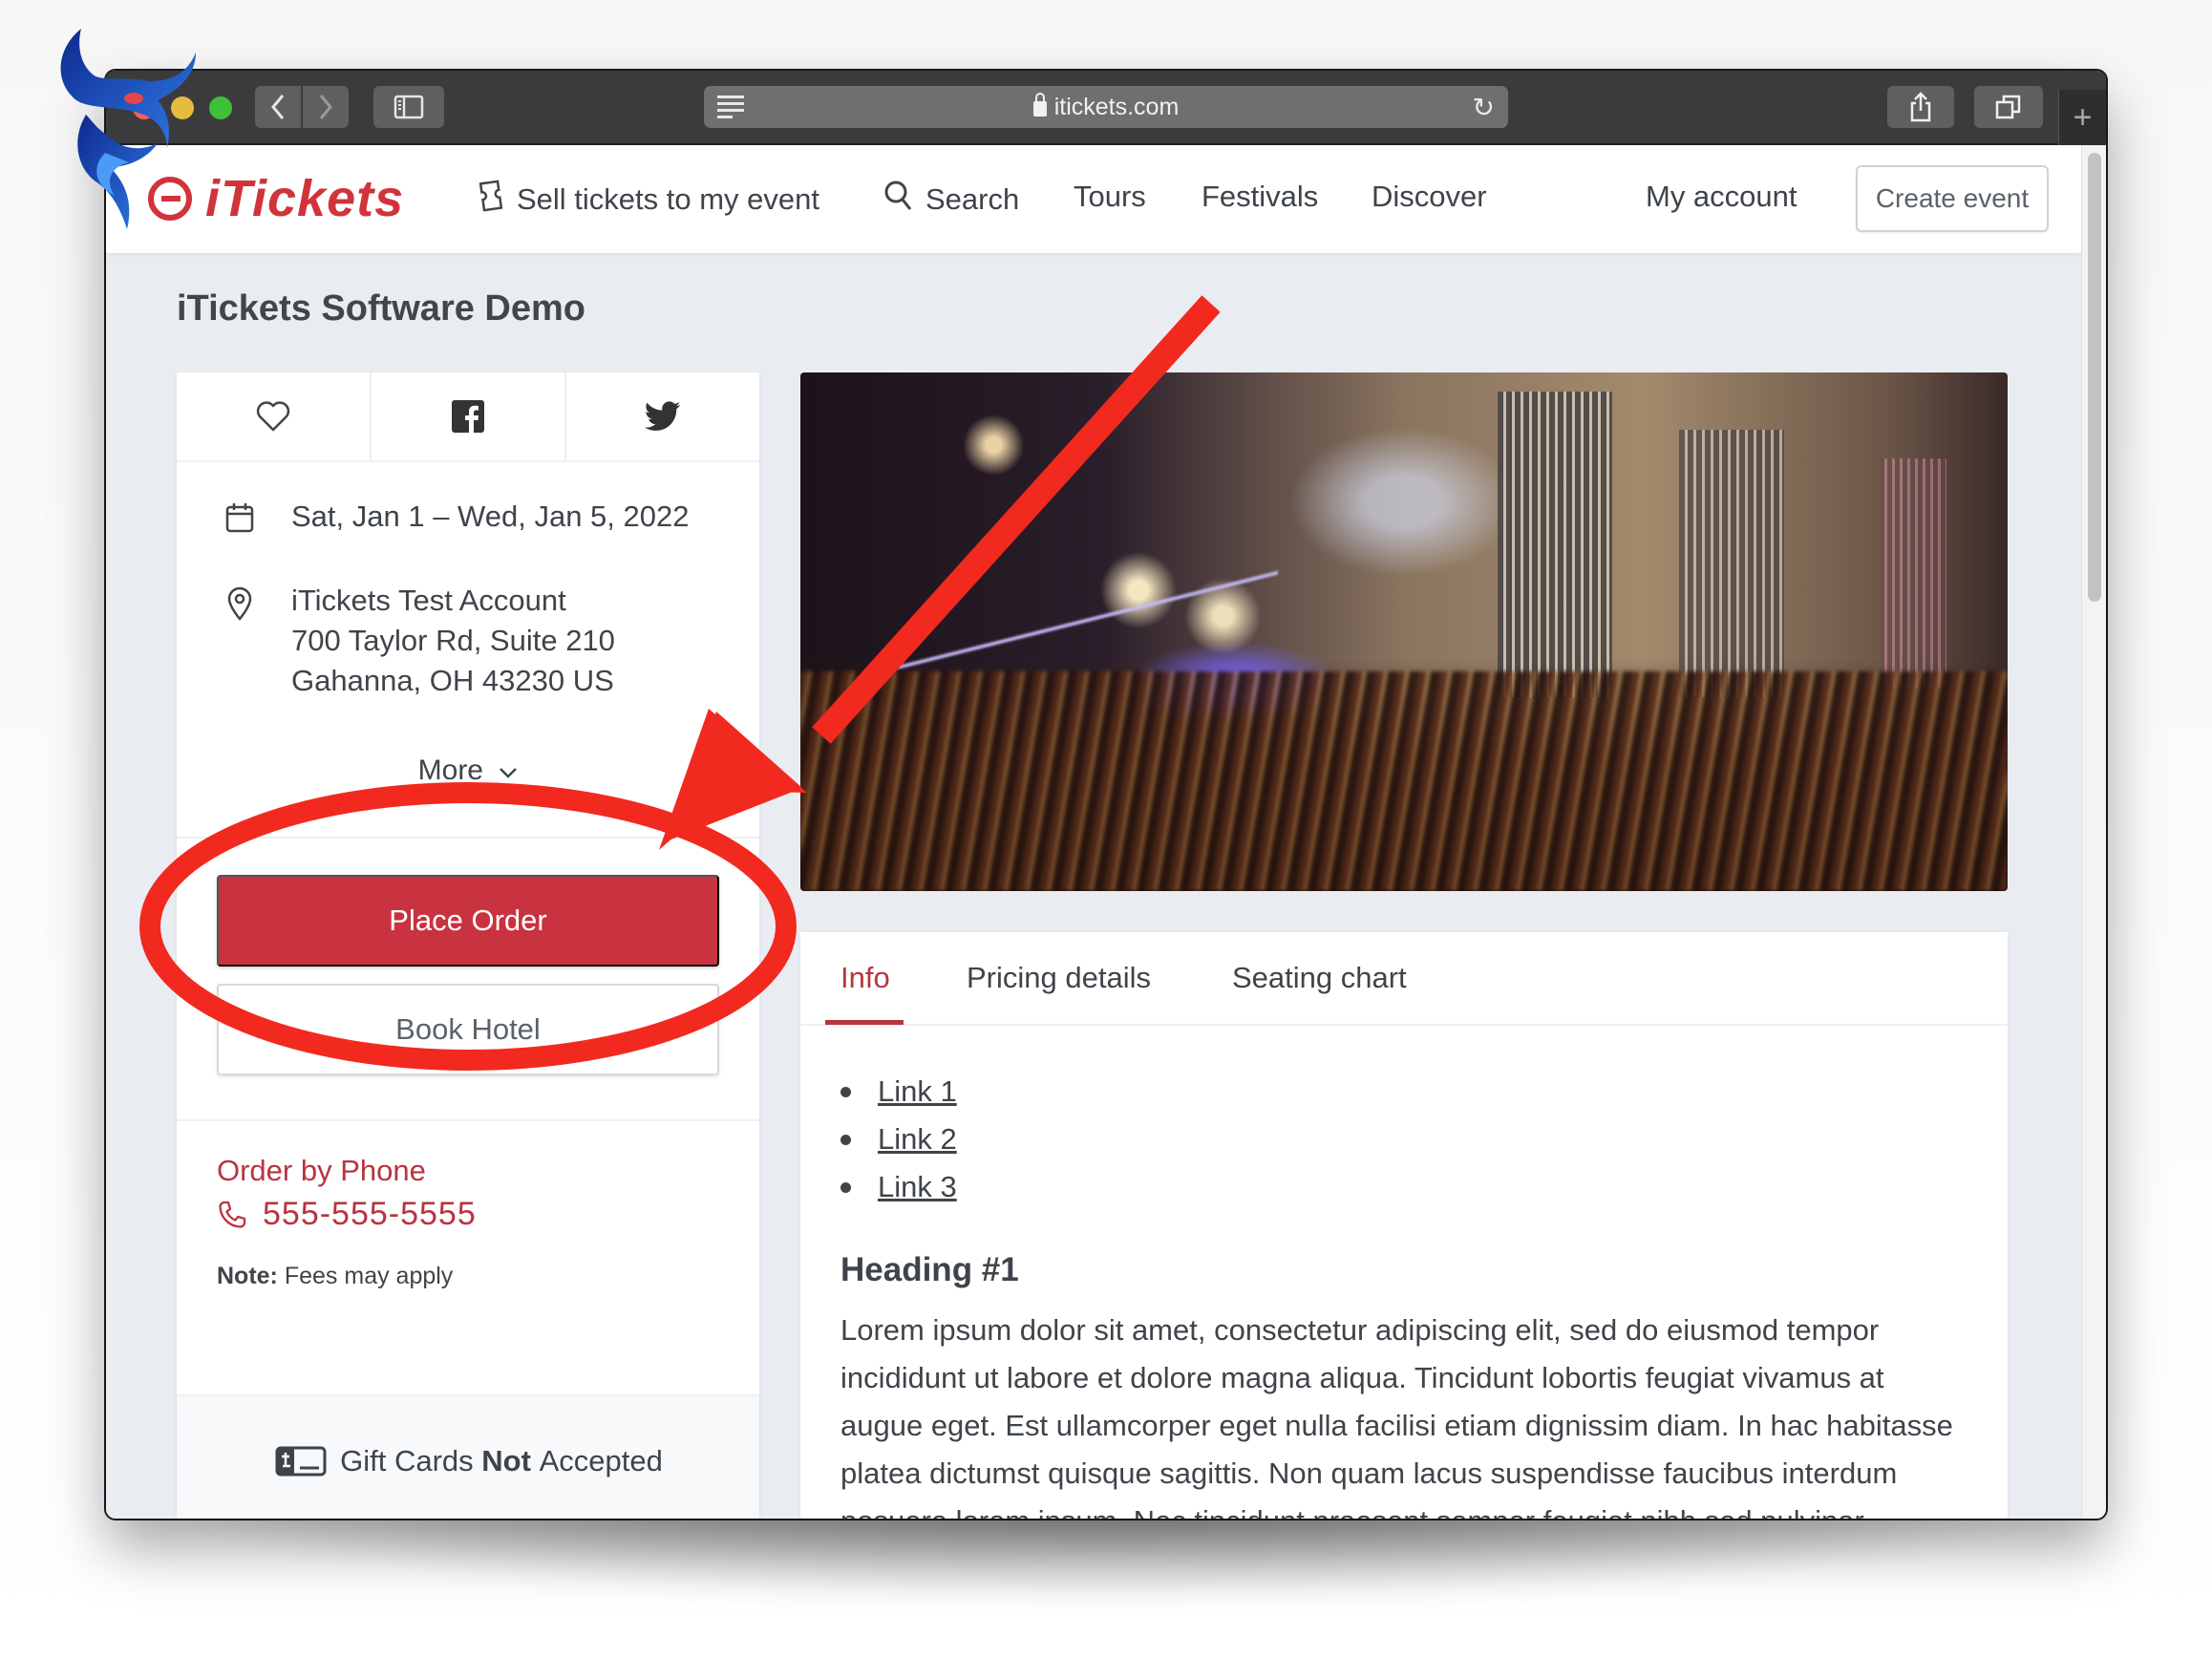 Image resolution: width=2212 pixels, height=1658 pixels. I want to click on twitter-share-button, so click(662, 416).